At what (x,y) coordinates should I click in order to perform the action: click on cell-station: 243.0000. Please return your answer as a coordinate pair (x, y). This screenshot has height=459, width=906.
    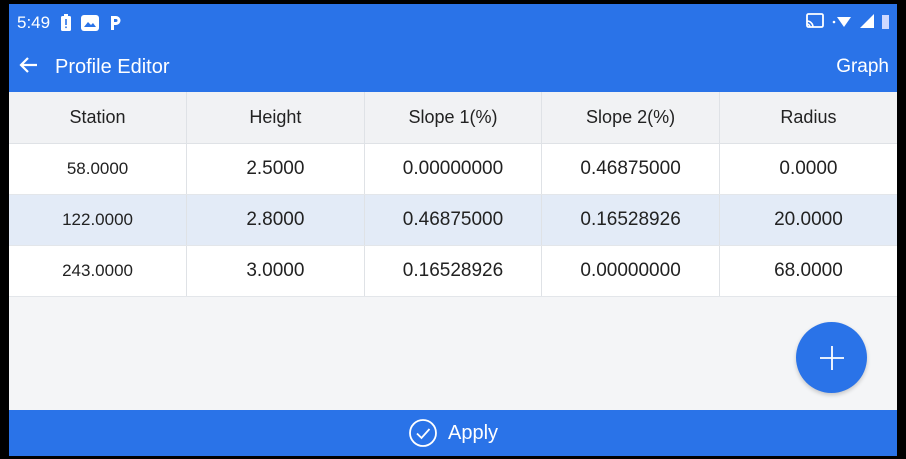
    Looking at the image, I should click on (98, 271).